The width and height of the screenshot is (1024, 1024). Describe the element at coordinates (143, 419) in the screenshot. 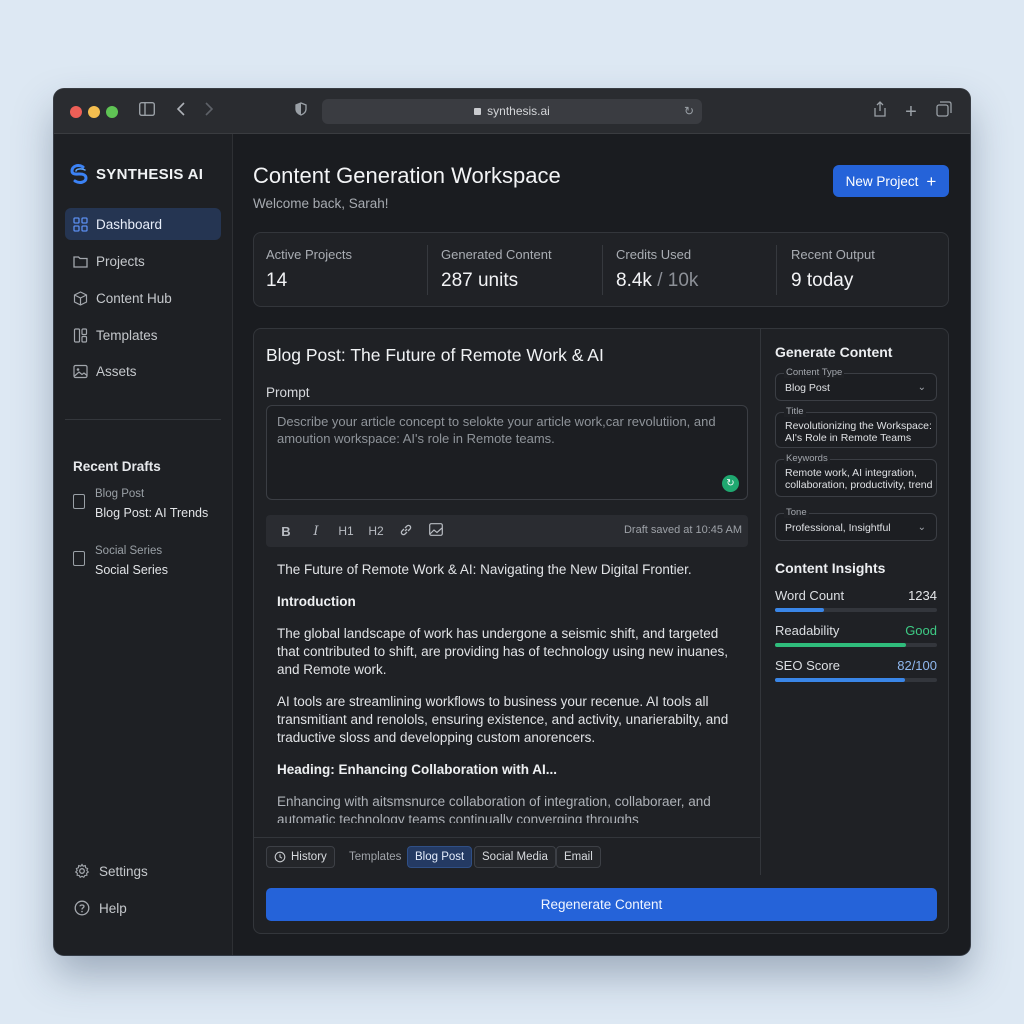

I see `sidebar-divider` at that location.